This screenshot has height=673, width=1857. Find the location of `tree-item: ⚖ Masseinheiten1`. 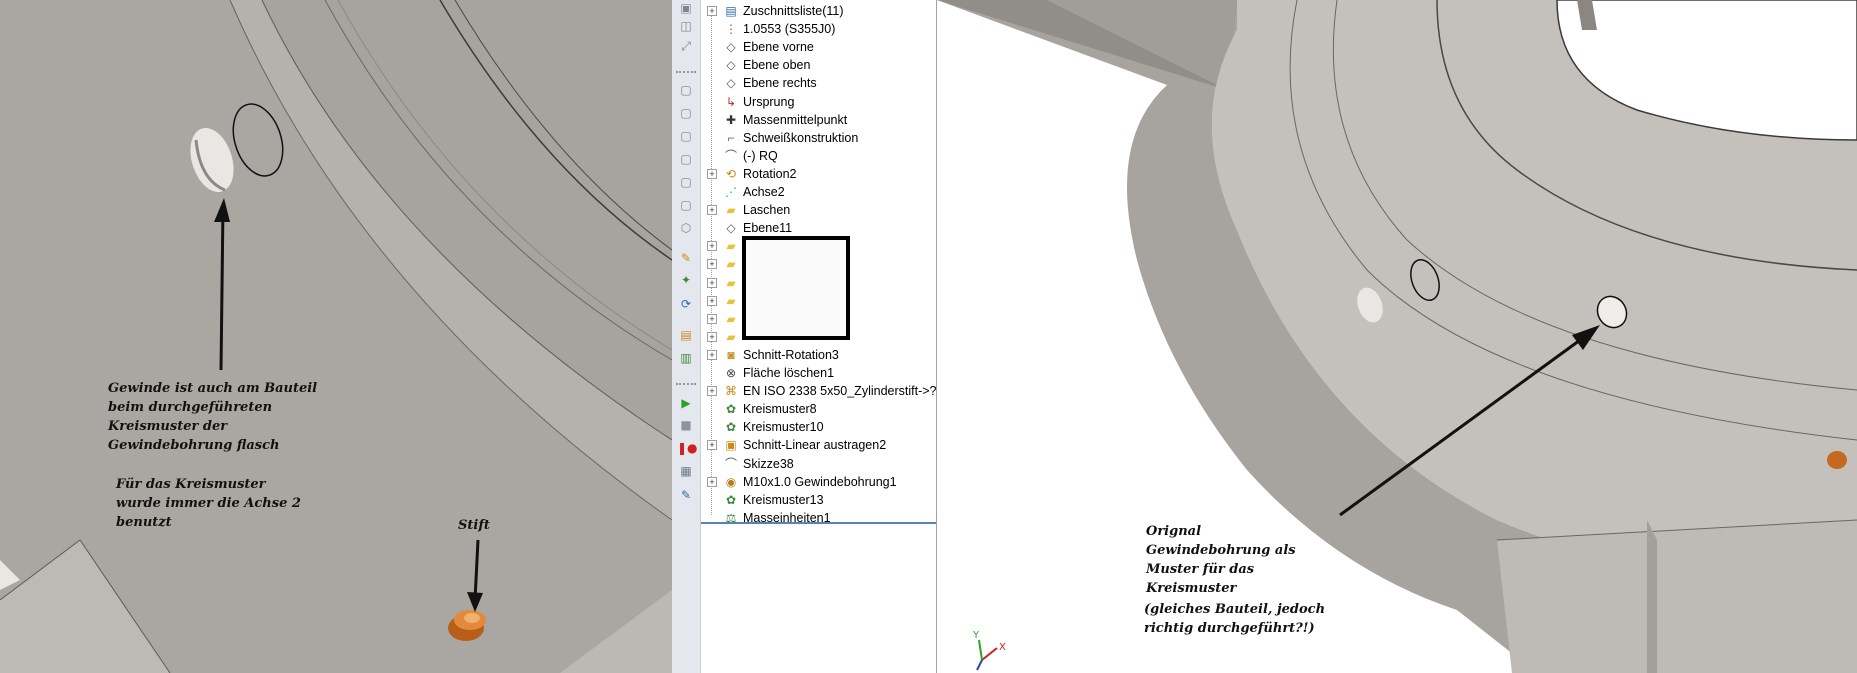

tree-item: ⚖ Masseinheiten1 is located at coordinates (818, 518).